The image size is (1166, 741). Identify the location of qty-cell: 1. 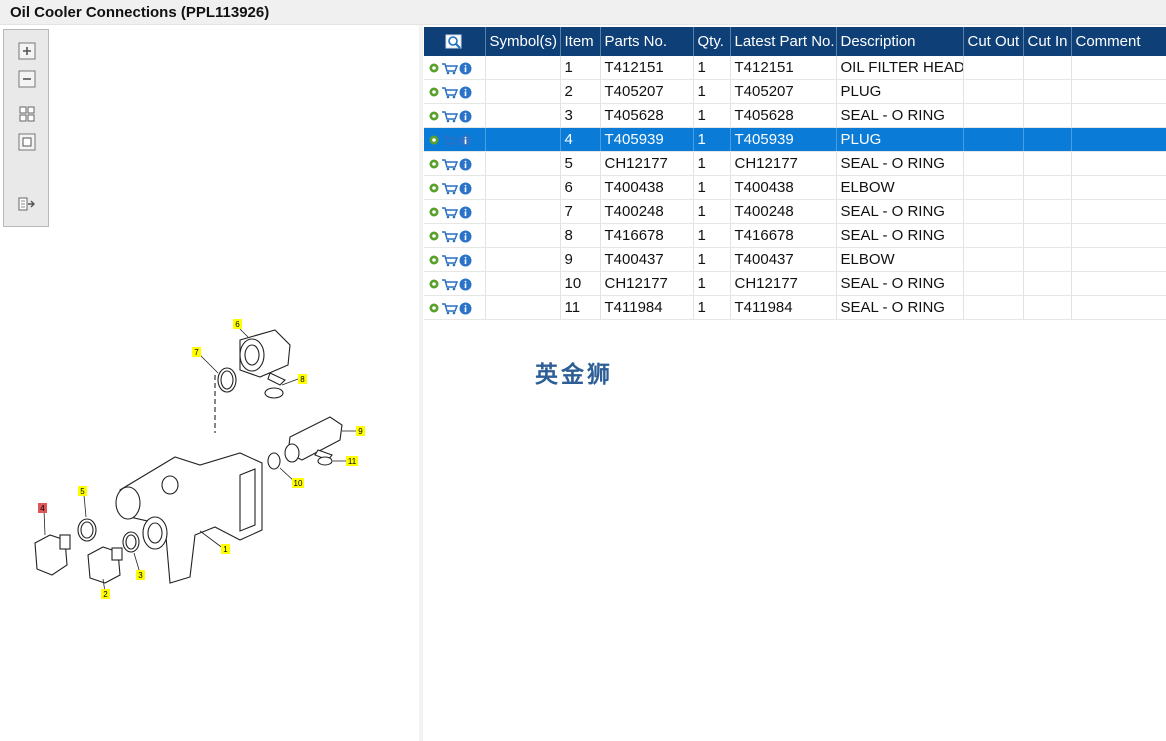
(712, 91).